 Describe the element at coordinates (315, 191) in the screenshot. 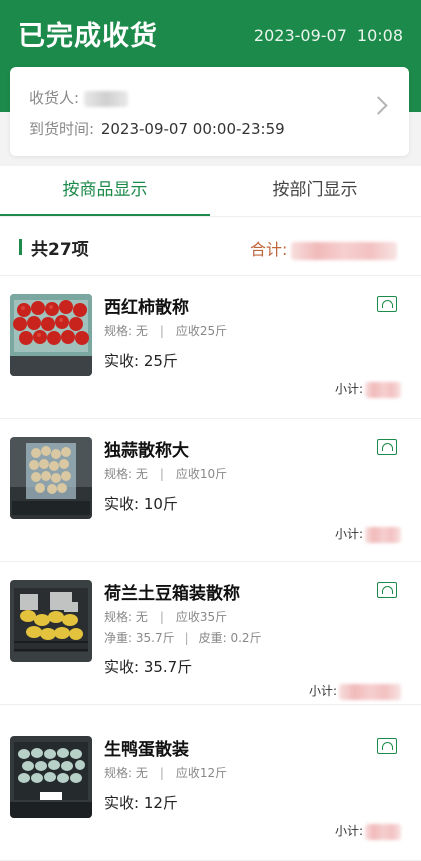

I see `tab-by-department: 按部门显示` at that location.